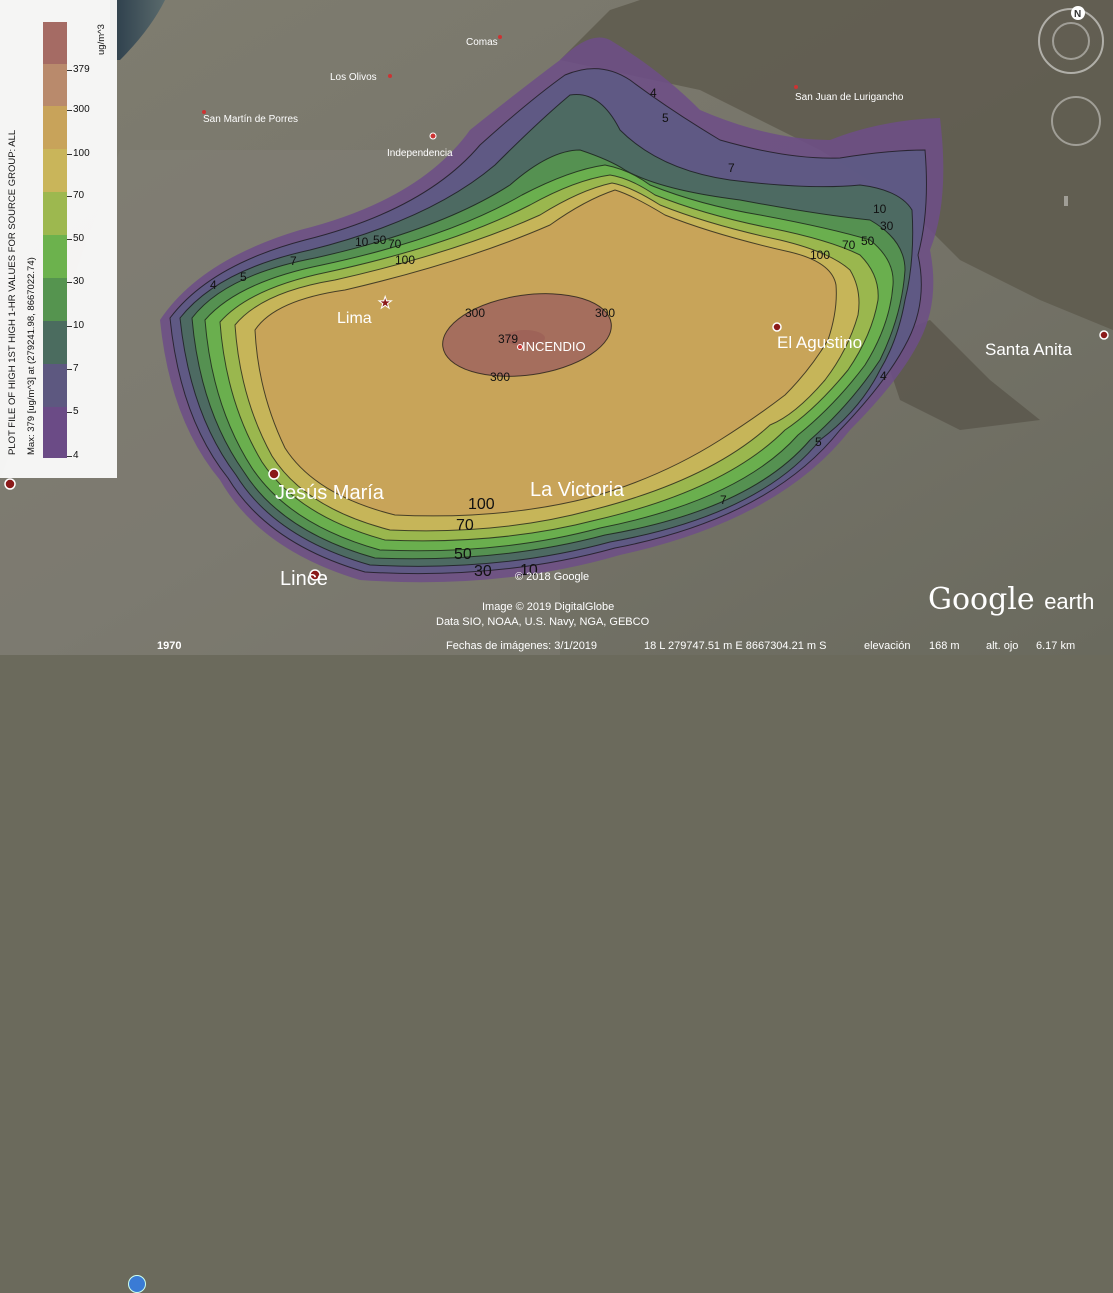 Image resolution: width=1113 pixels, height=1293 pixels. I want to click on navigation-controls: N, so click(1071, 106).